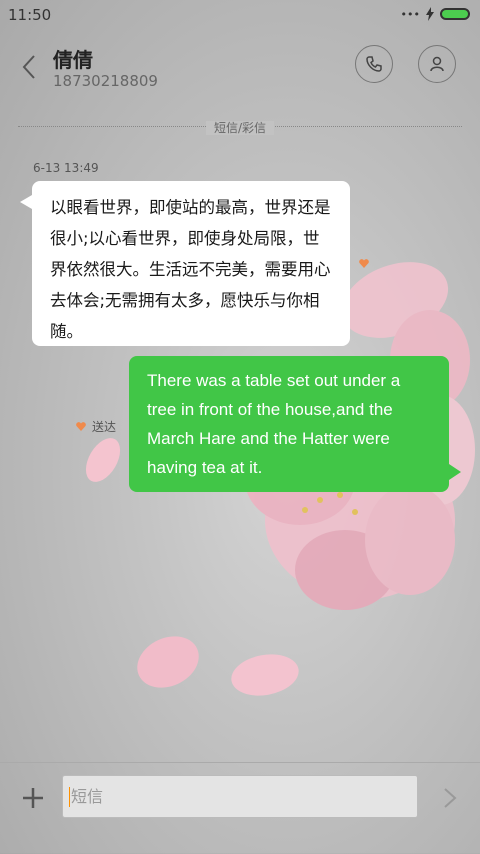  Describe the element at coordinates (240, 796) in the screenshot. I see `message-input` at that location.